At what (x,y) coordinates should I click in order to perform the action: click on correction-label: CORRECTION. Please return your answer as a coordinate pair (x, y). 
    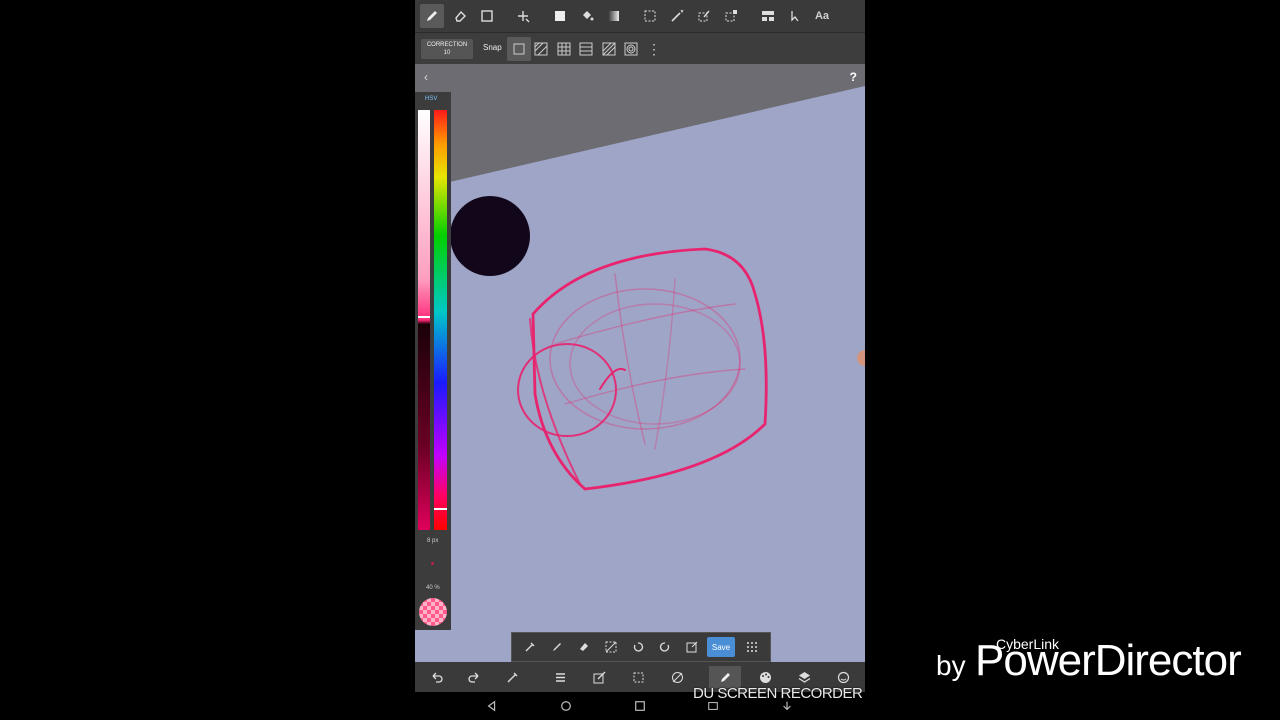
    Looking at the image, I should click on (447, 45).